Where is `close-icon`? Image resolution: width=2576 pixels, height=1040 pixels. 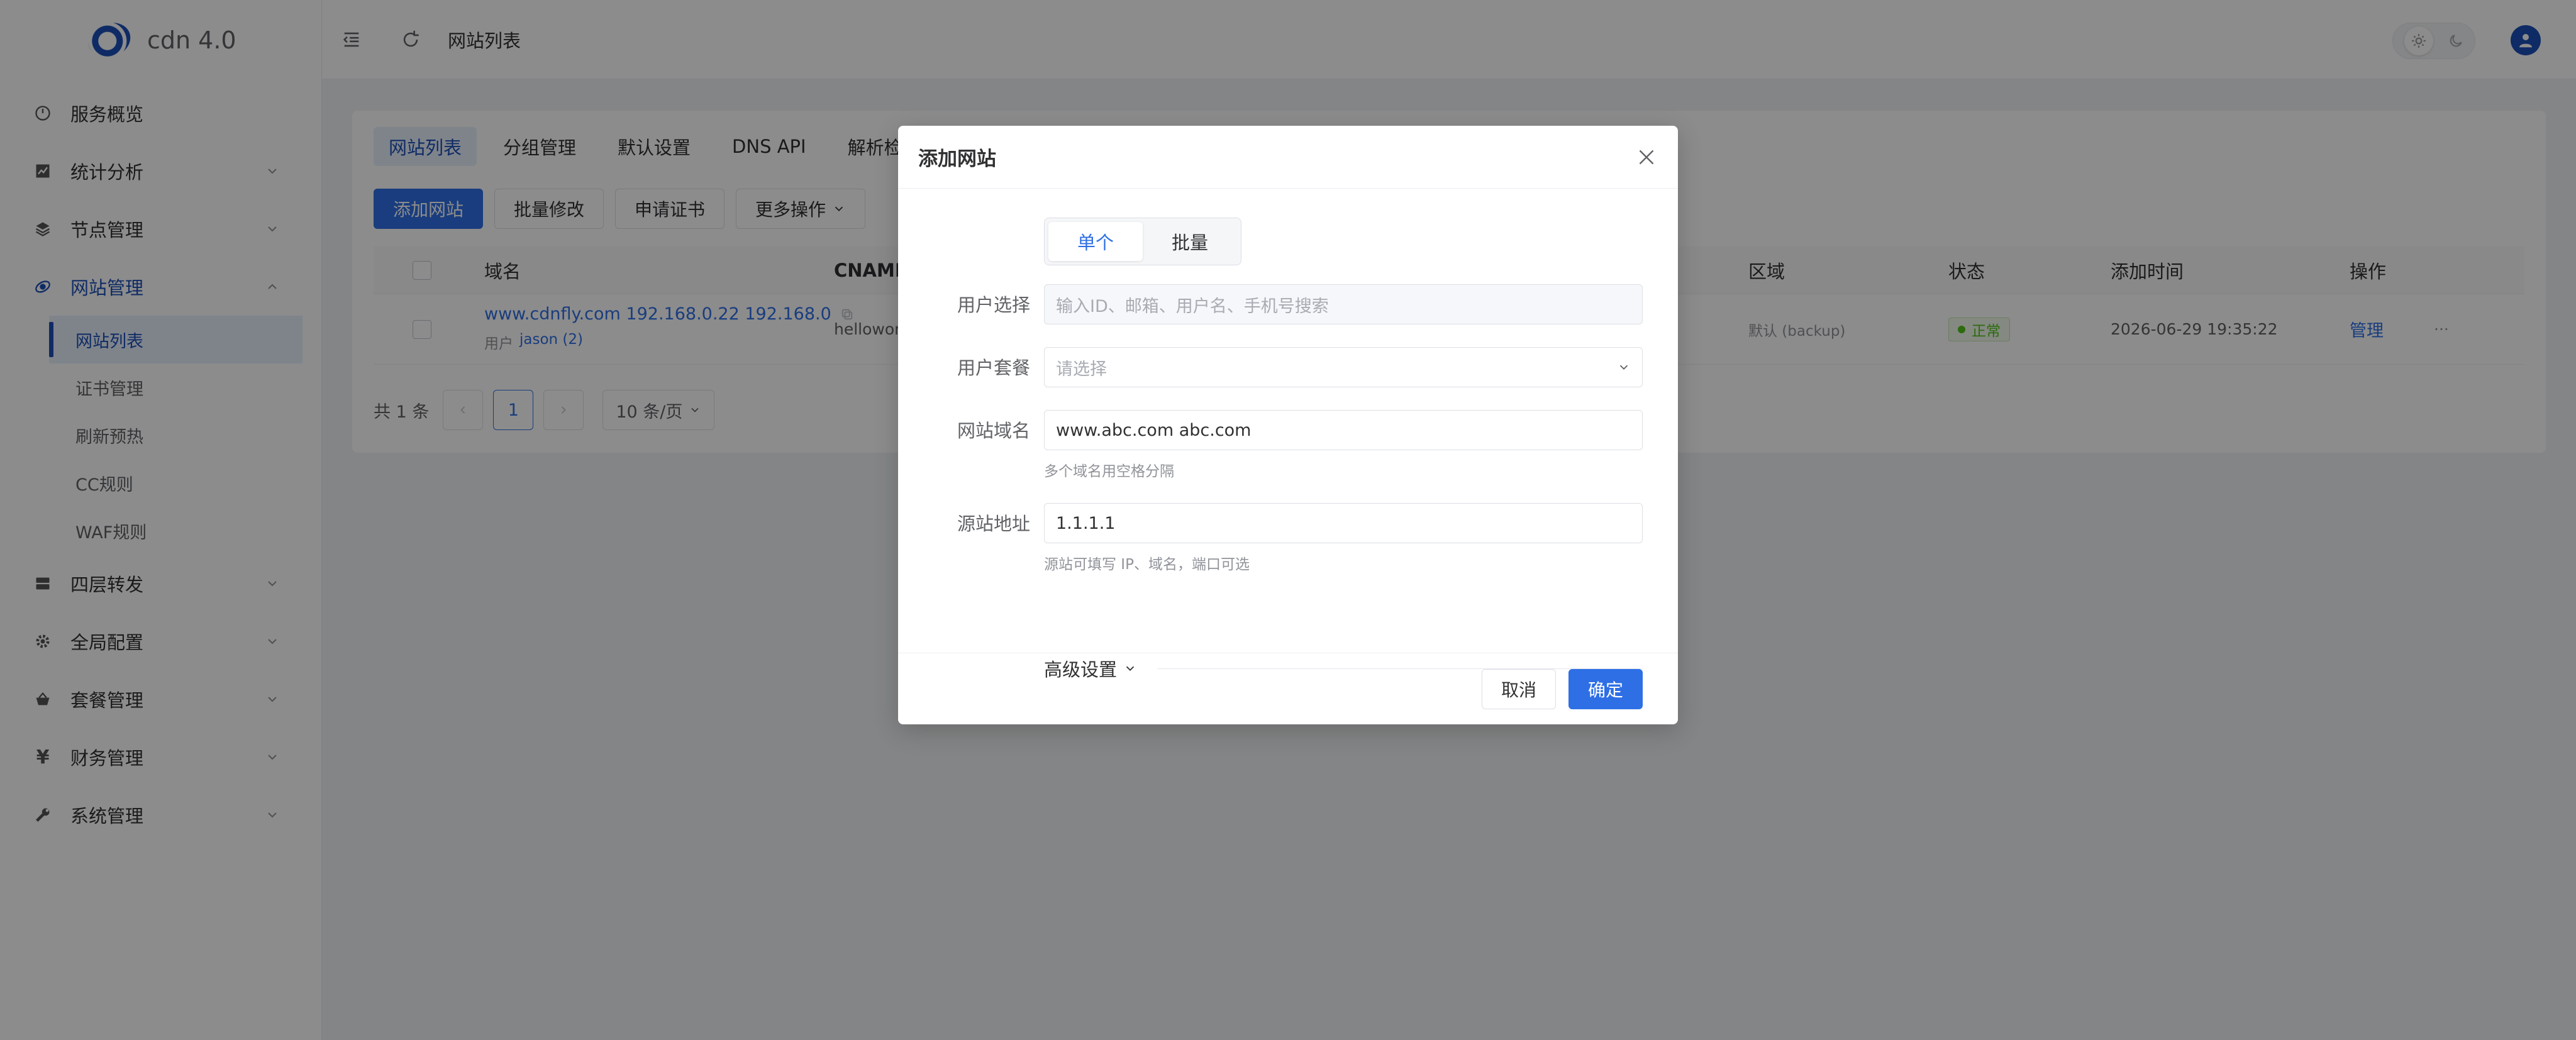 close-icon is located at coordinates (1646, 157).